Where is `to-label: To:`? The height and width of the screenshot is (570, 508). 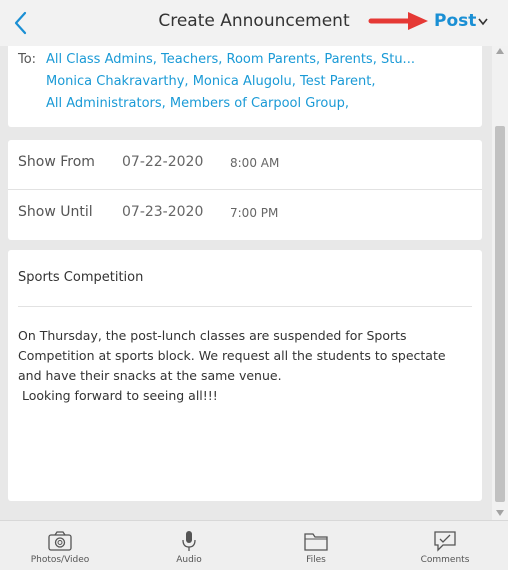
to-label: To: is located at coordinates (27, 59).